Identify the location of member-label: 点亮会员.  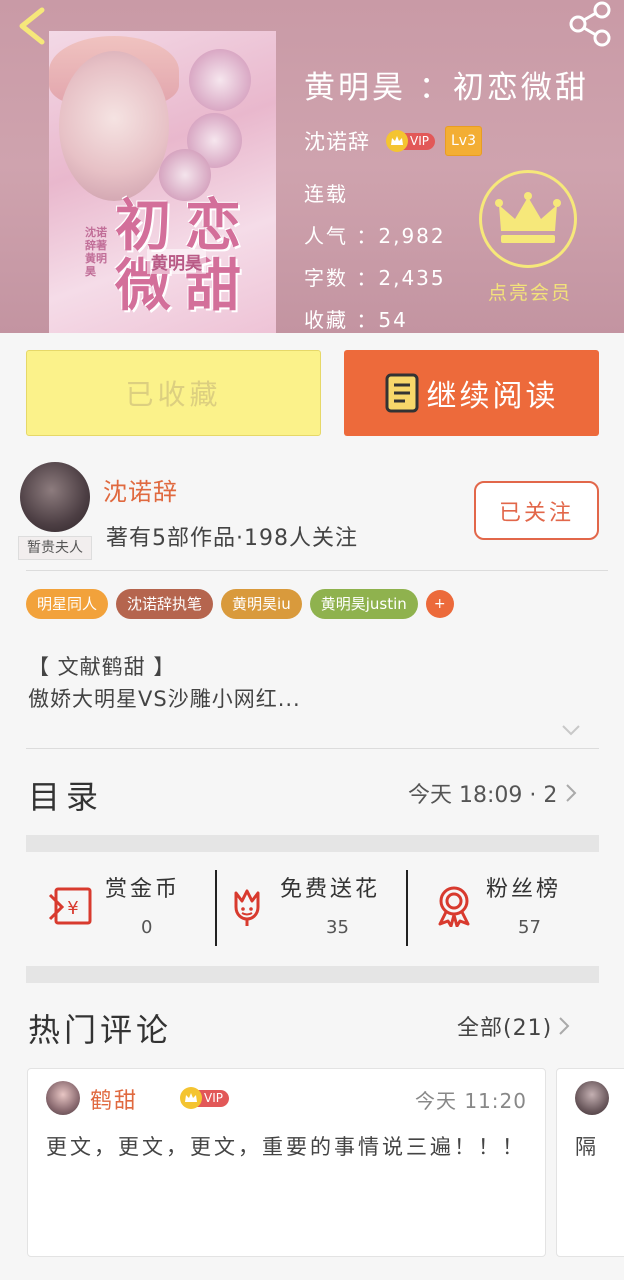
(529, 293).